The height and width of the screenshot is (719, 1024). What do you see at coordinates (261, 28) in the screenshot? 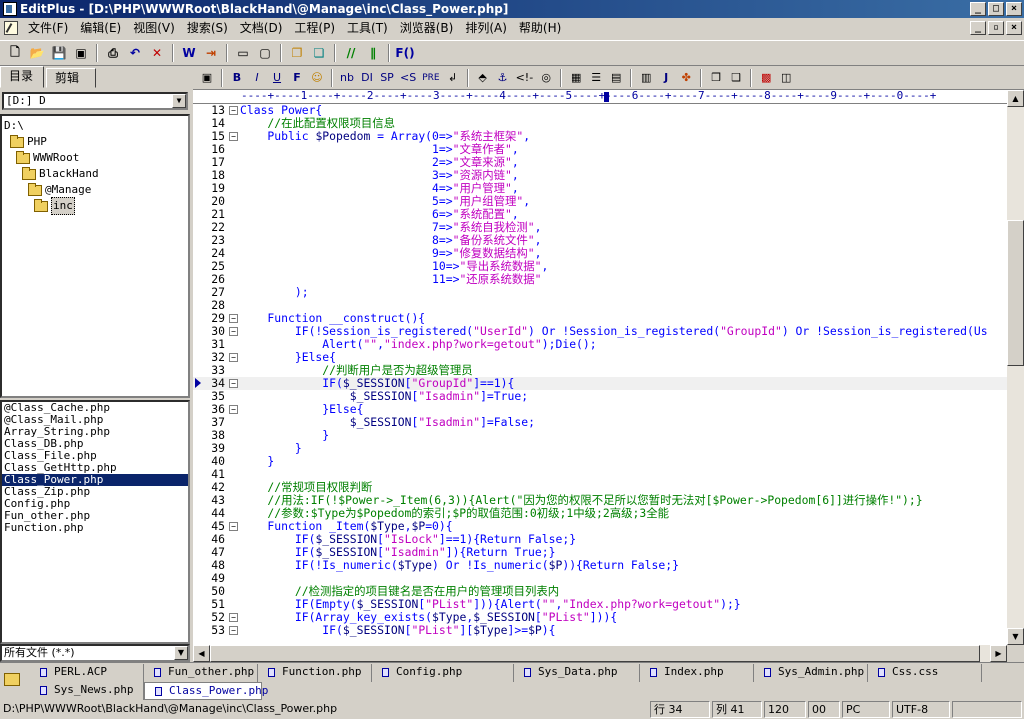
I see `menu-document: 文档(D)` at bounding box center [261, 28].